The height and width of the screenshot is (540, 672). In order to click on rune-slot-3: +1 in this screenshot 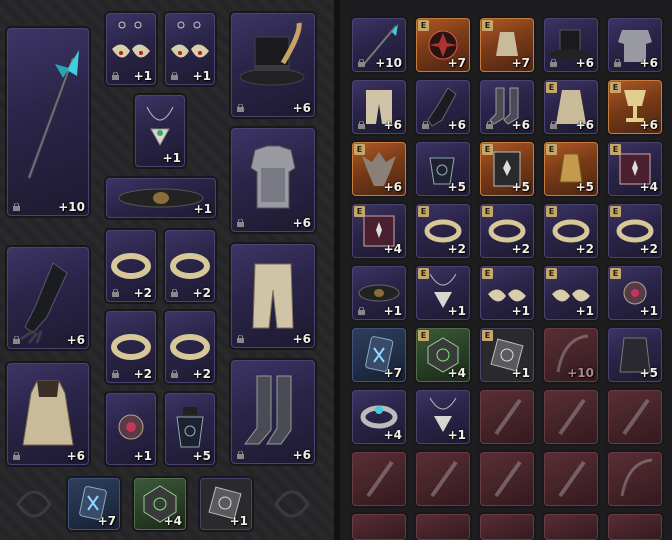, I will do `click(226, 504)`.